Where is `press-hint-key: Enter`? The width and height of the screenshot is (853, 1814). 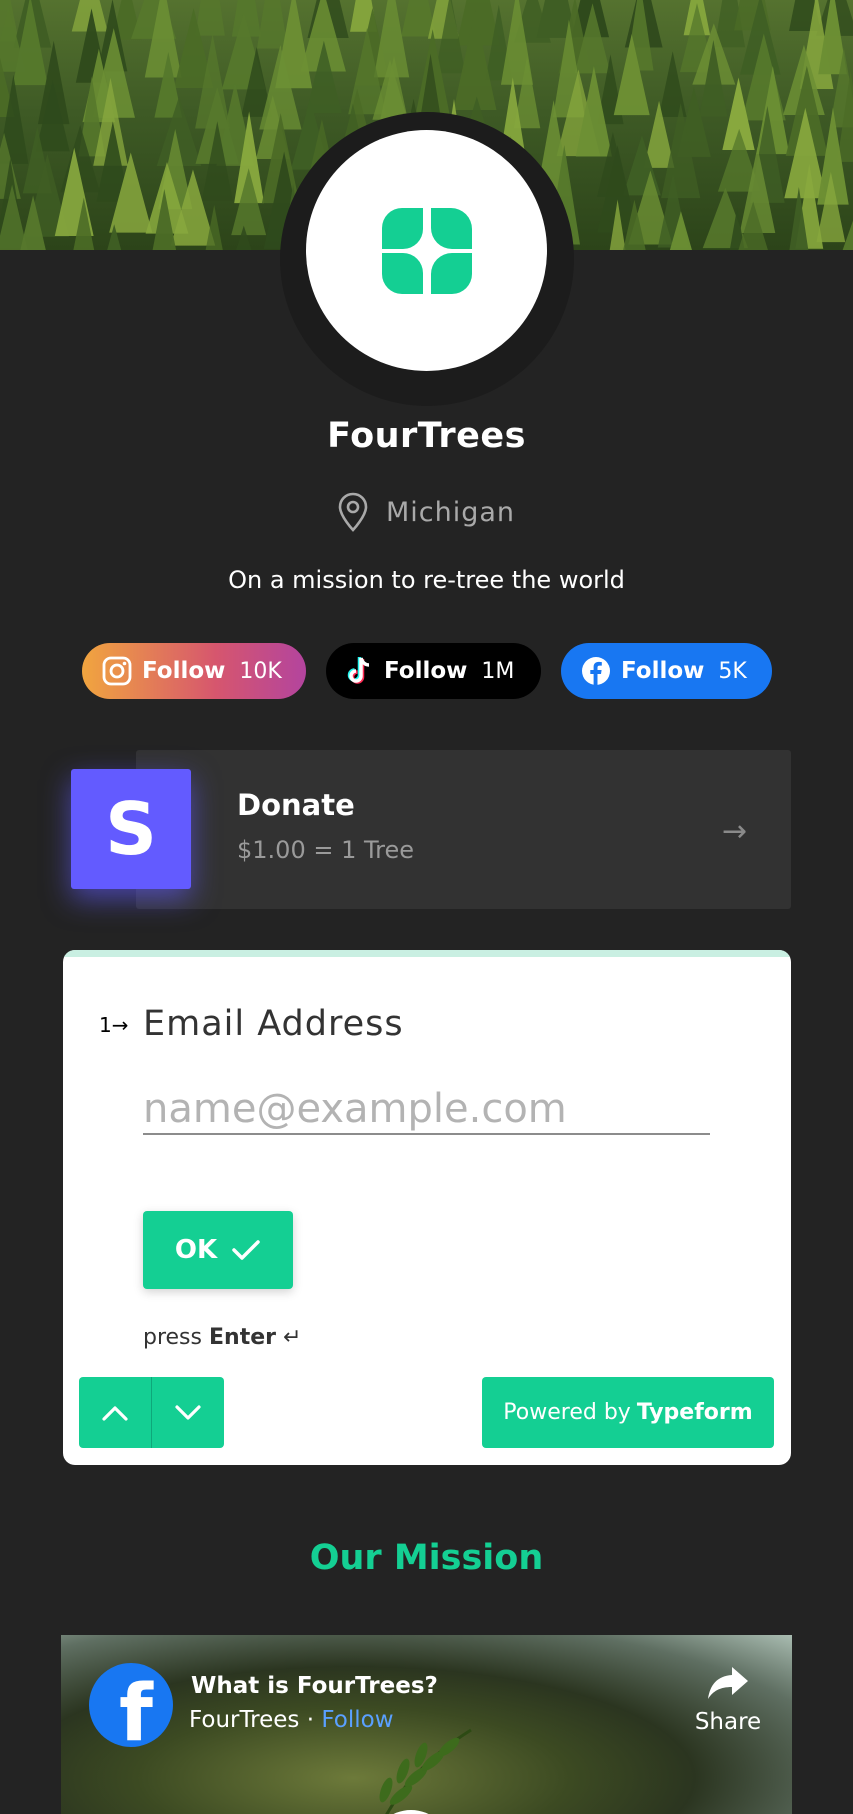 press-hint-key: Enter is located at coordinates (242, 1337).